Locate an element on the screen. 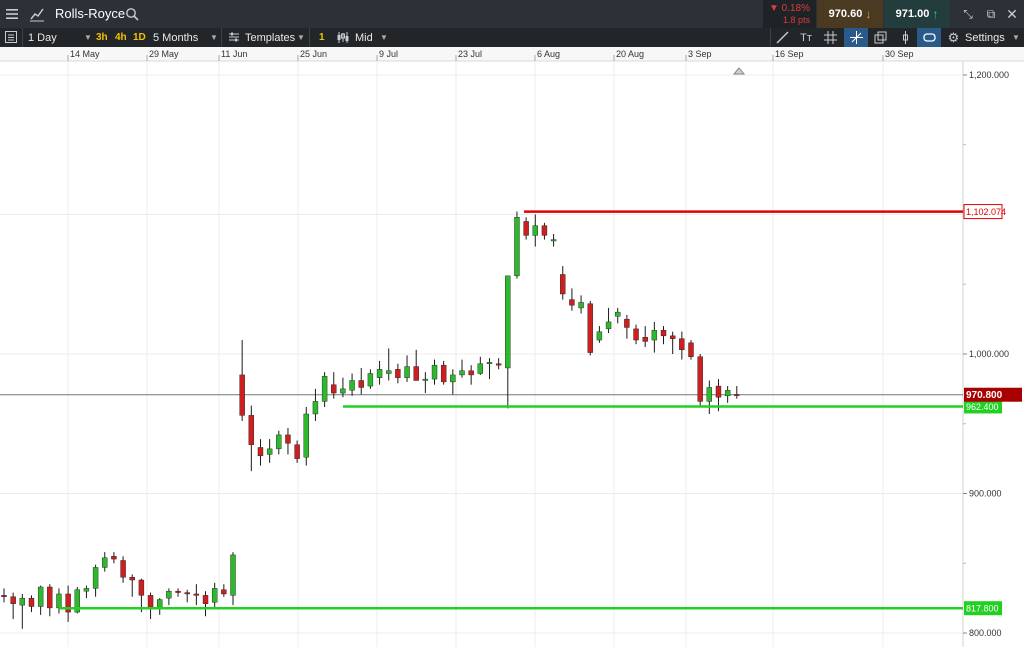  arrow-up-icon: ↑ is located at coordinates (935, 14).